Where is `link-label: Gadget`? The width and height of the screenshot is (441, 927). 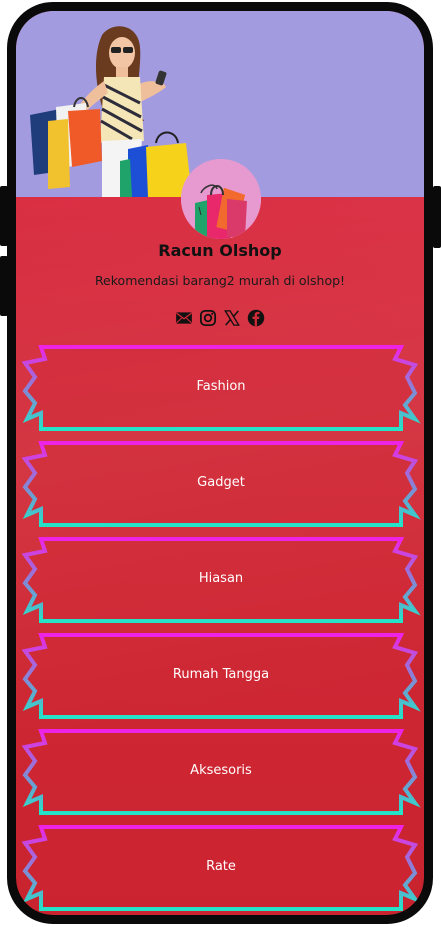 link-label: Gadget is located at coordinates (221, 482).